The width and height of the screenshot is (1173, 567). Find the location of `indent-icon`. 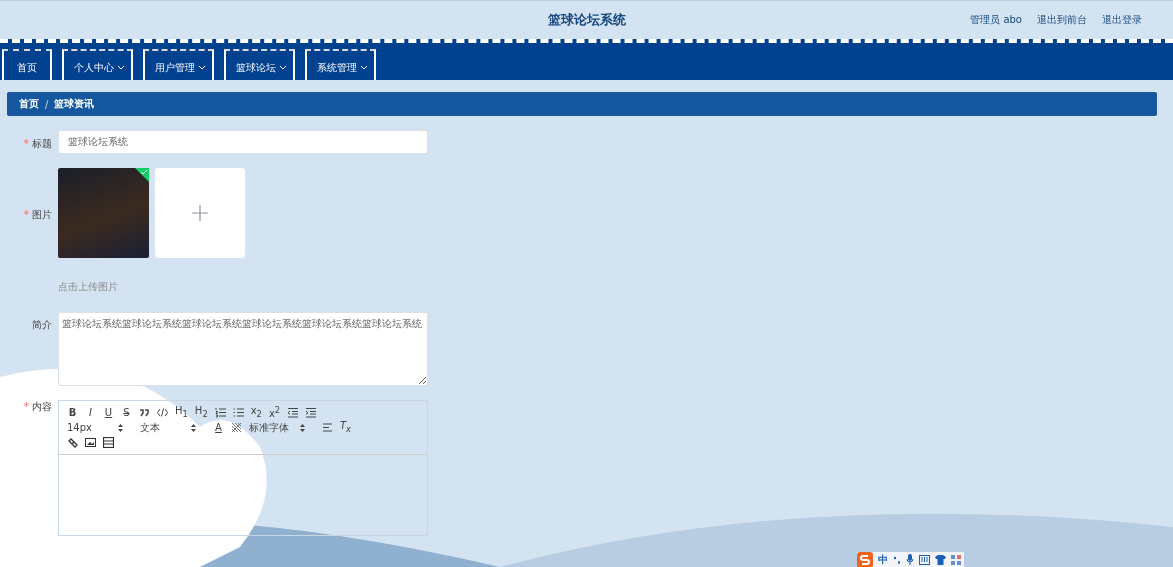

indent-icon is located at coordinates (311, 412).